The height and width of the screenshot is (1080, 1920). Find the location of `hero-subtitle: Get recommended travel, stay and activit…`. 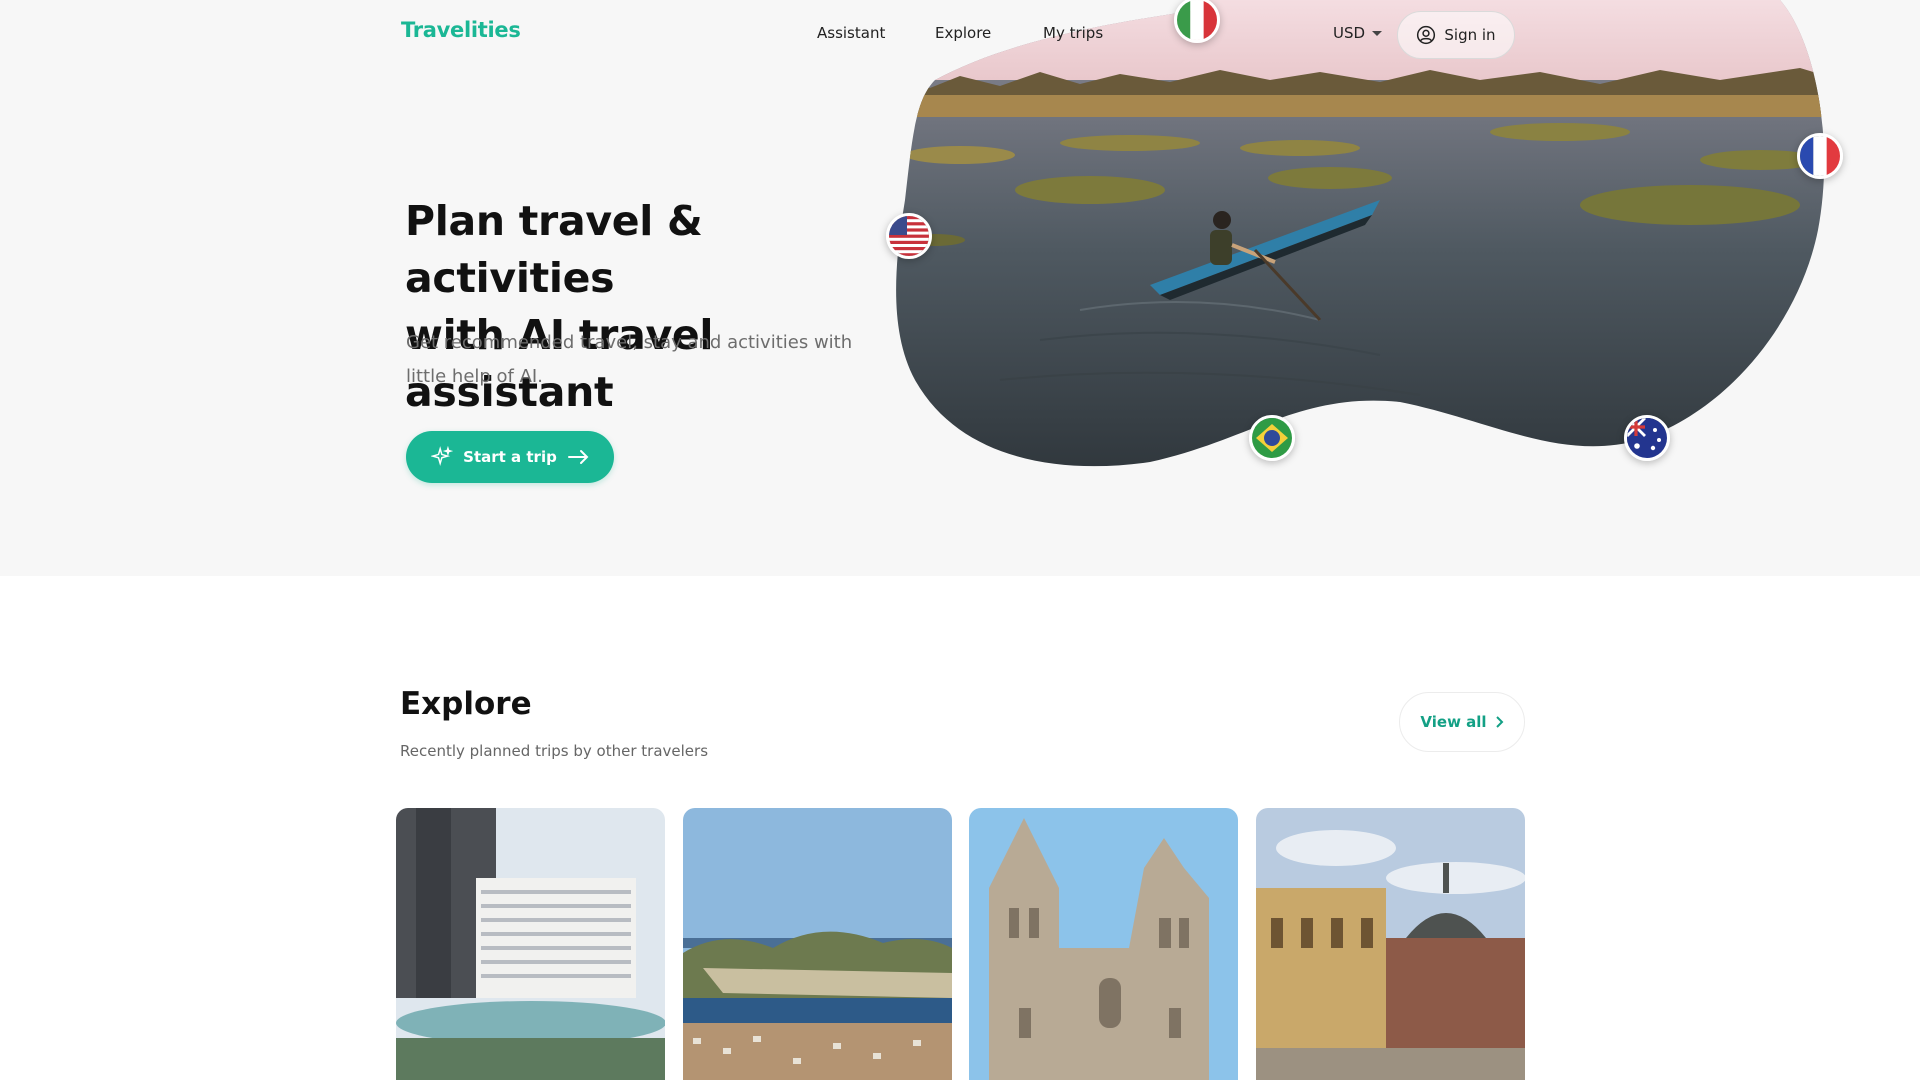

hero-subtitle: Get recommended travel, stay and activit… is located at coordinates (629, 359).